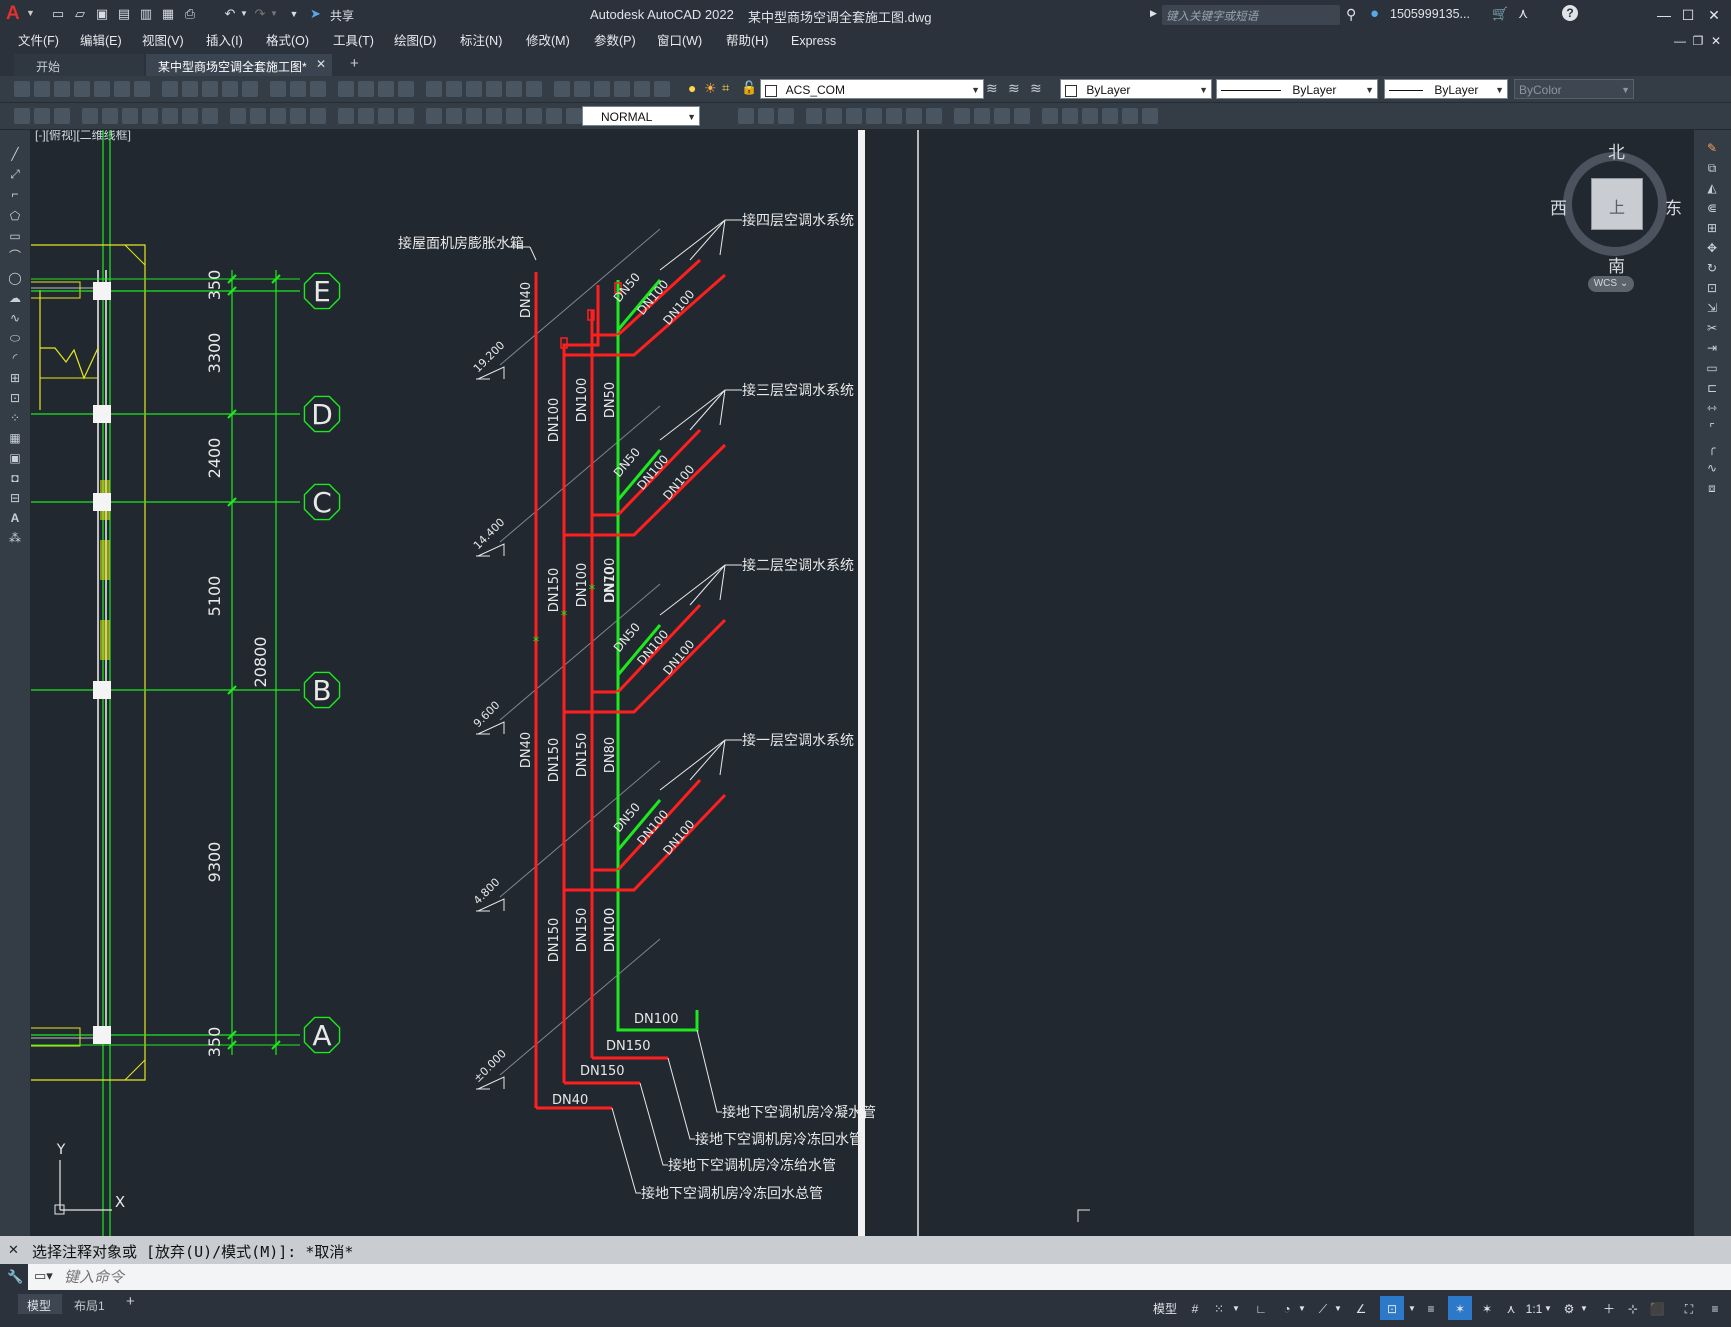 The height and width of the screenshot is (1327, 1731). What do you see at coordinates (30, 13) in the screenshot?
I see `app-menu-chevron-icon: ▼` at bounding box center [30, 13].